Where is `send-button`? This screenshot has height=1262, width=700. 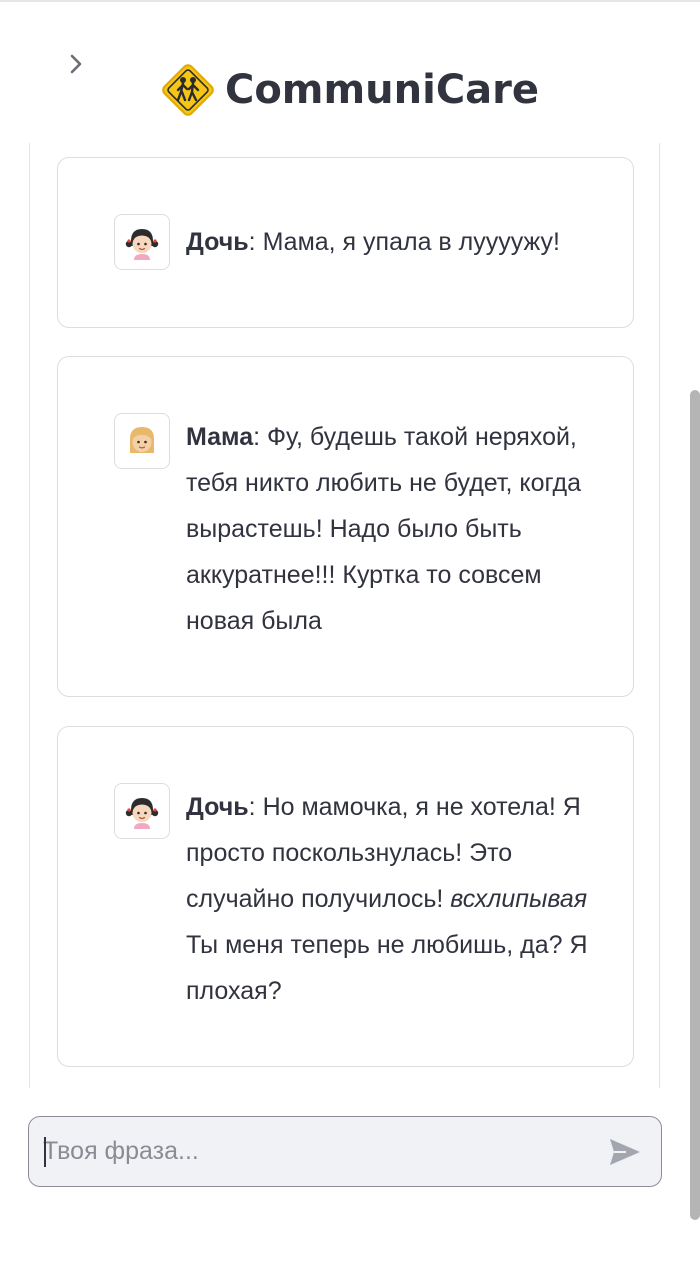 send-button is located at coordinates (625, 1152).